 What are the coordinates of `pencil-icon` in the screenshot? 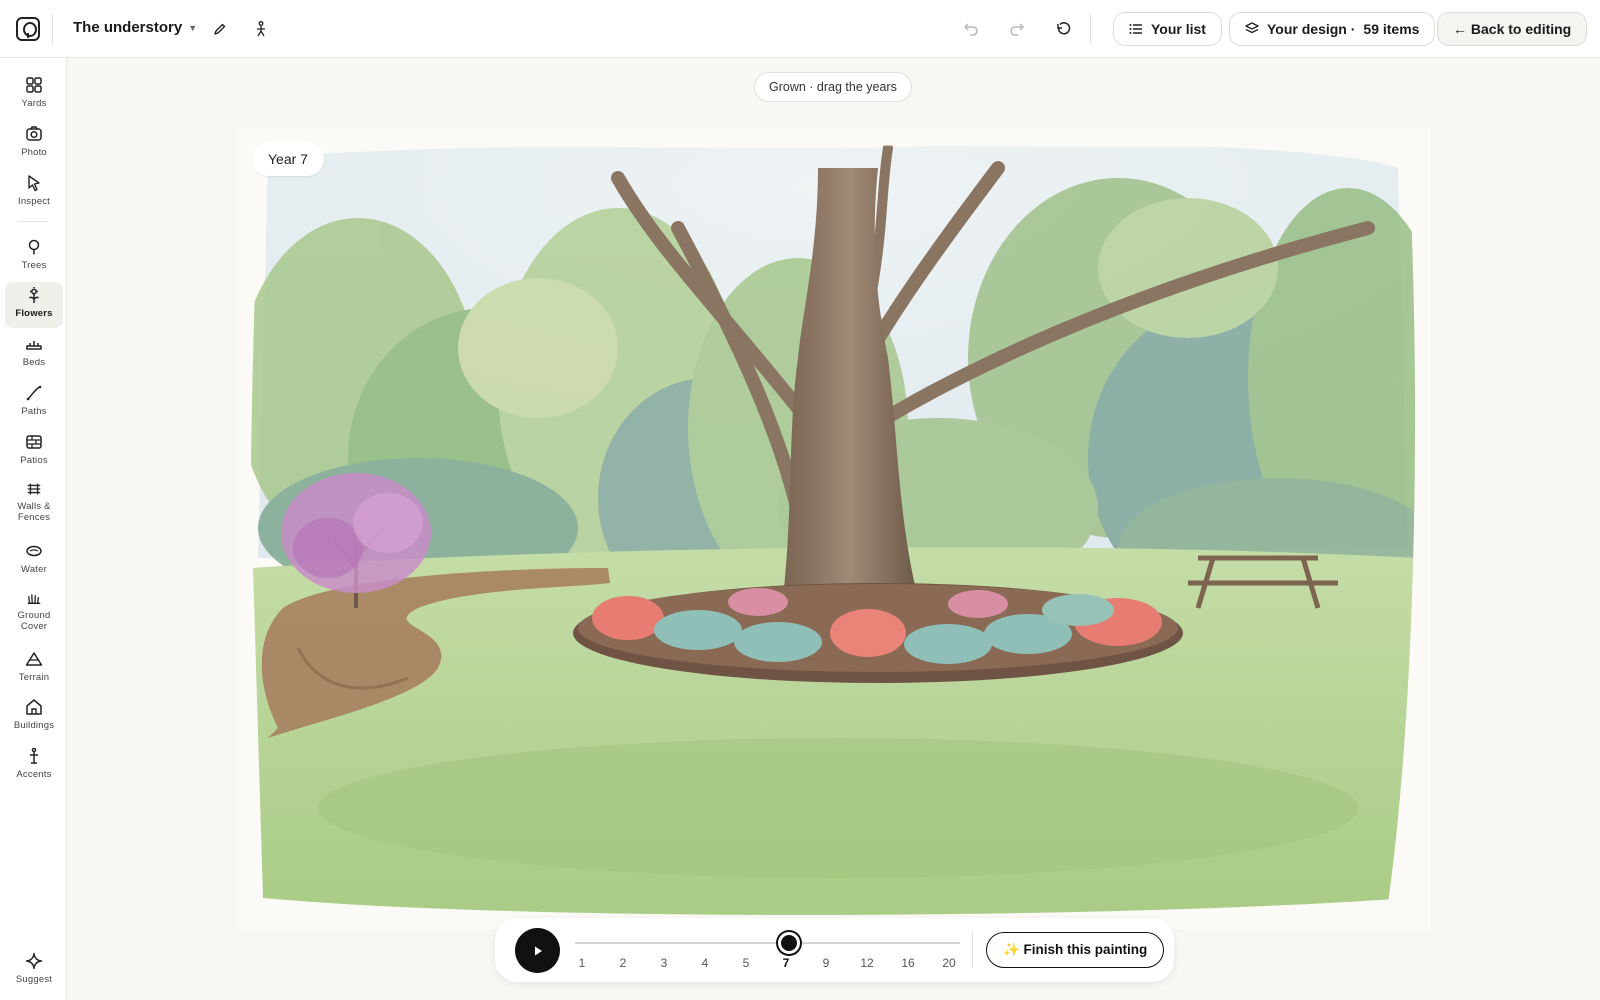 It's located at (220, 29).